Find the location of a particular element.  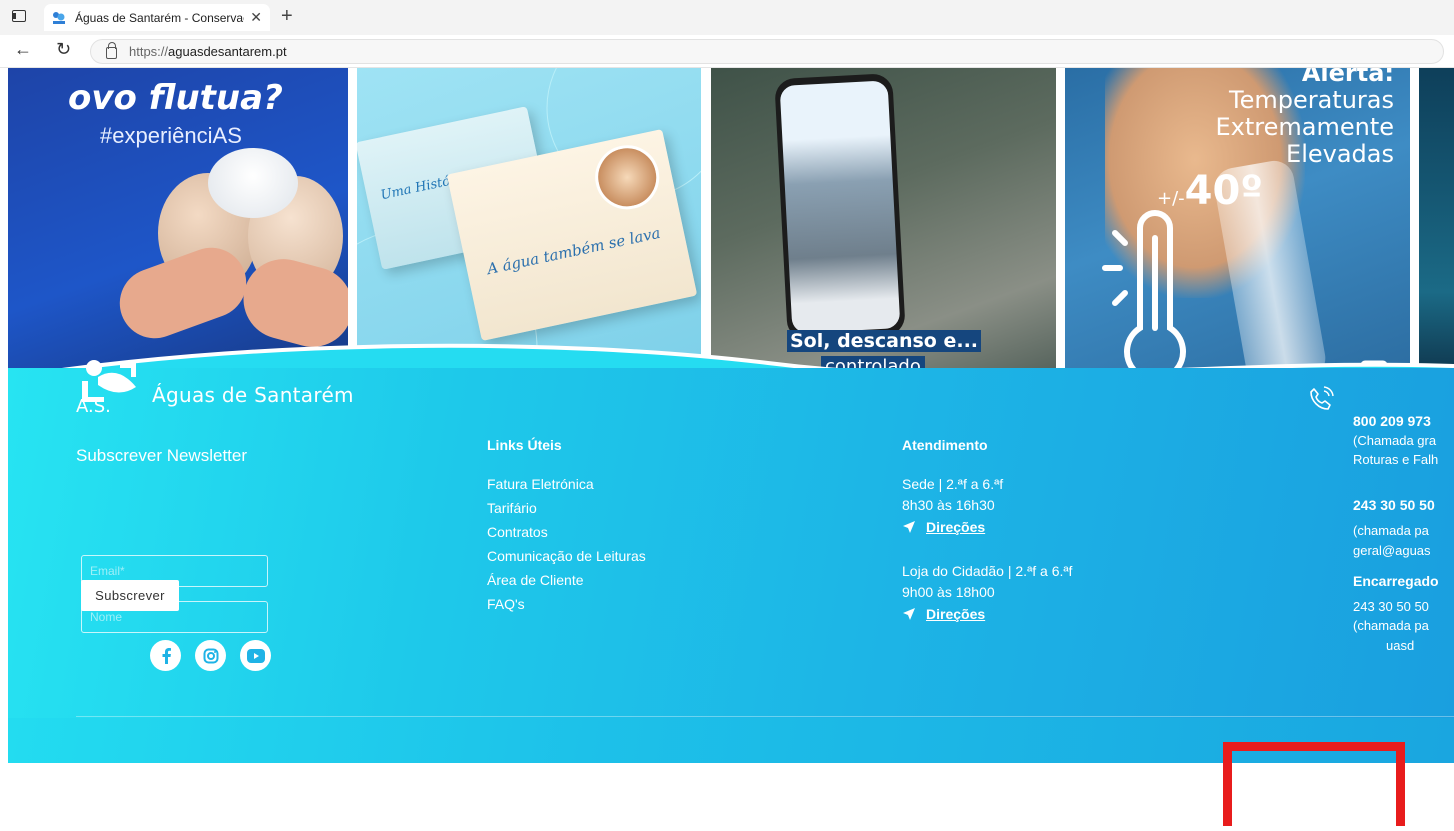

book-2-title: A água também se lava is located at coordinates (573, 251).